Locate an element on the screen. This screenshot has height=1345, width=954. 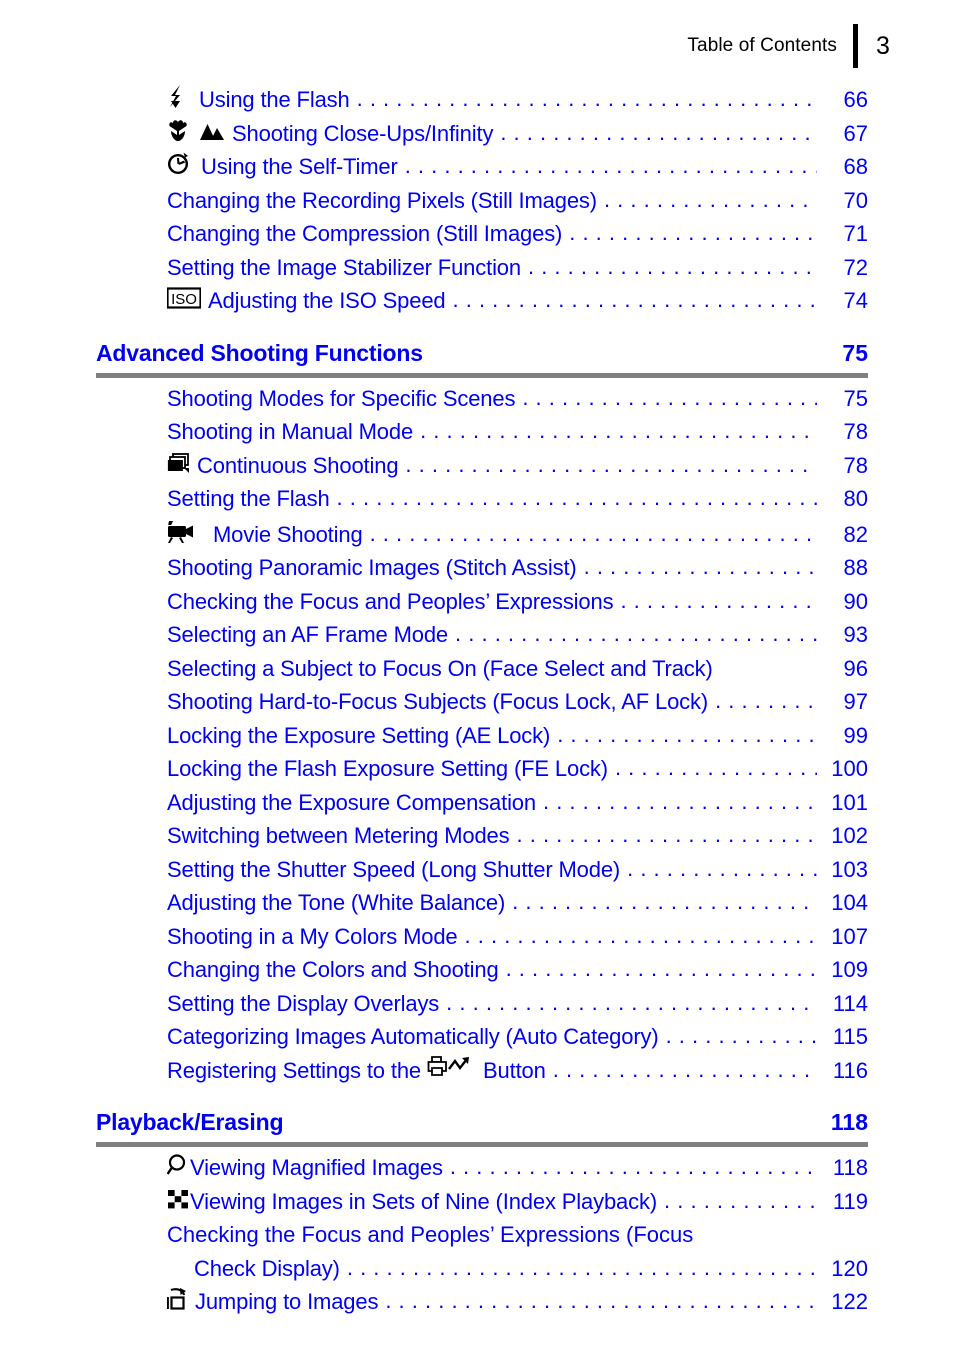
toc-entry: Using the Self-Timer 68 is located at coordinates (517, 167).